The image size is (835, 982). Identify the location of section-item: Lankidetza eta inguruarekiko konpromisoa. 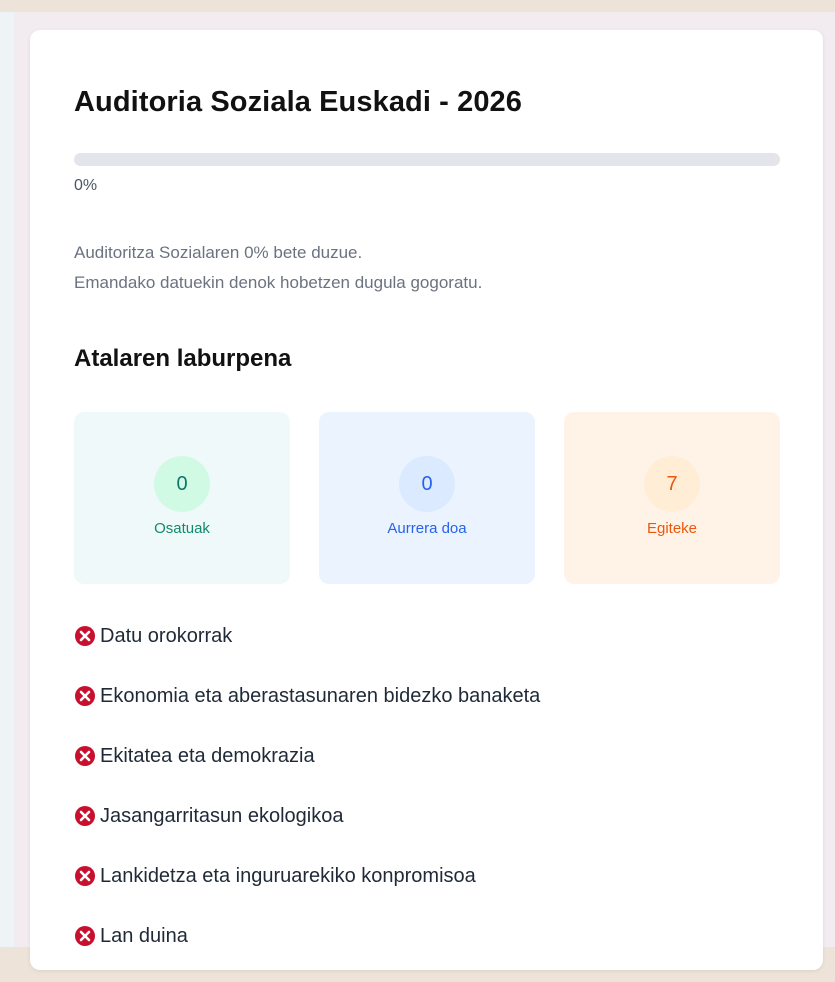
(307, 892).